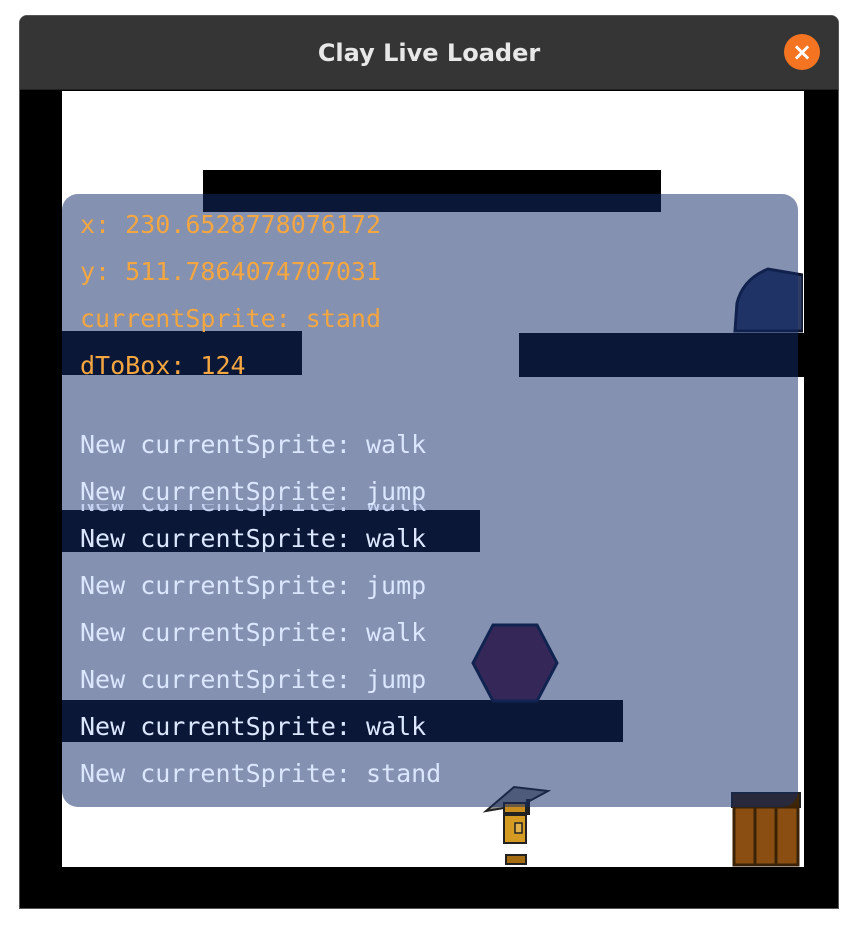 The height and width of the screenshot is (928, 858). What do you see at coordinates (231, 271) in the screenshot?
I see `stat-y: y: 511.7864074707031` at bounding box center [231, 271].